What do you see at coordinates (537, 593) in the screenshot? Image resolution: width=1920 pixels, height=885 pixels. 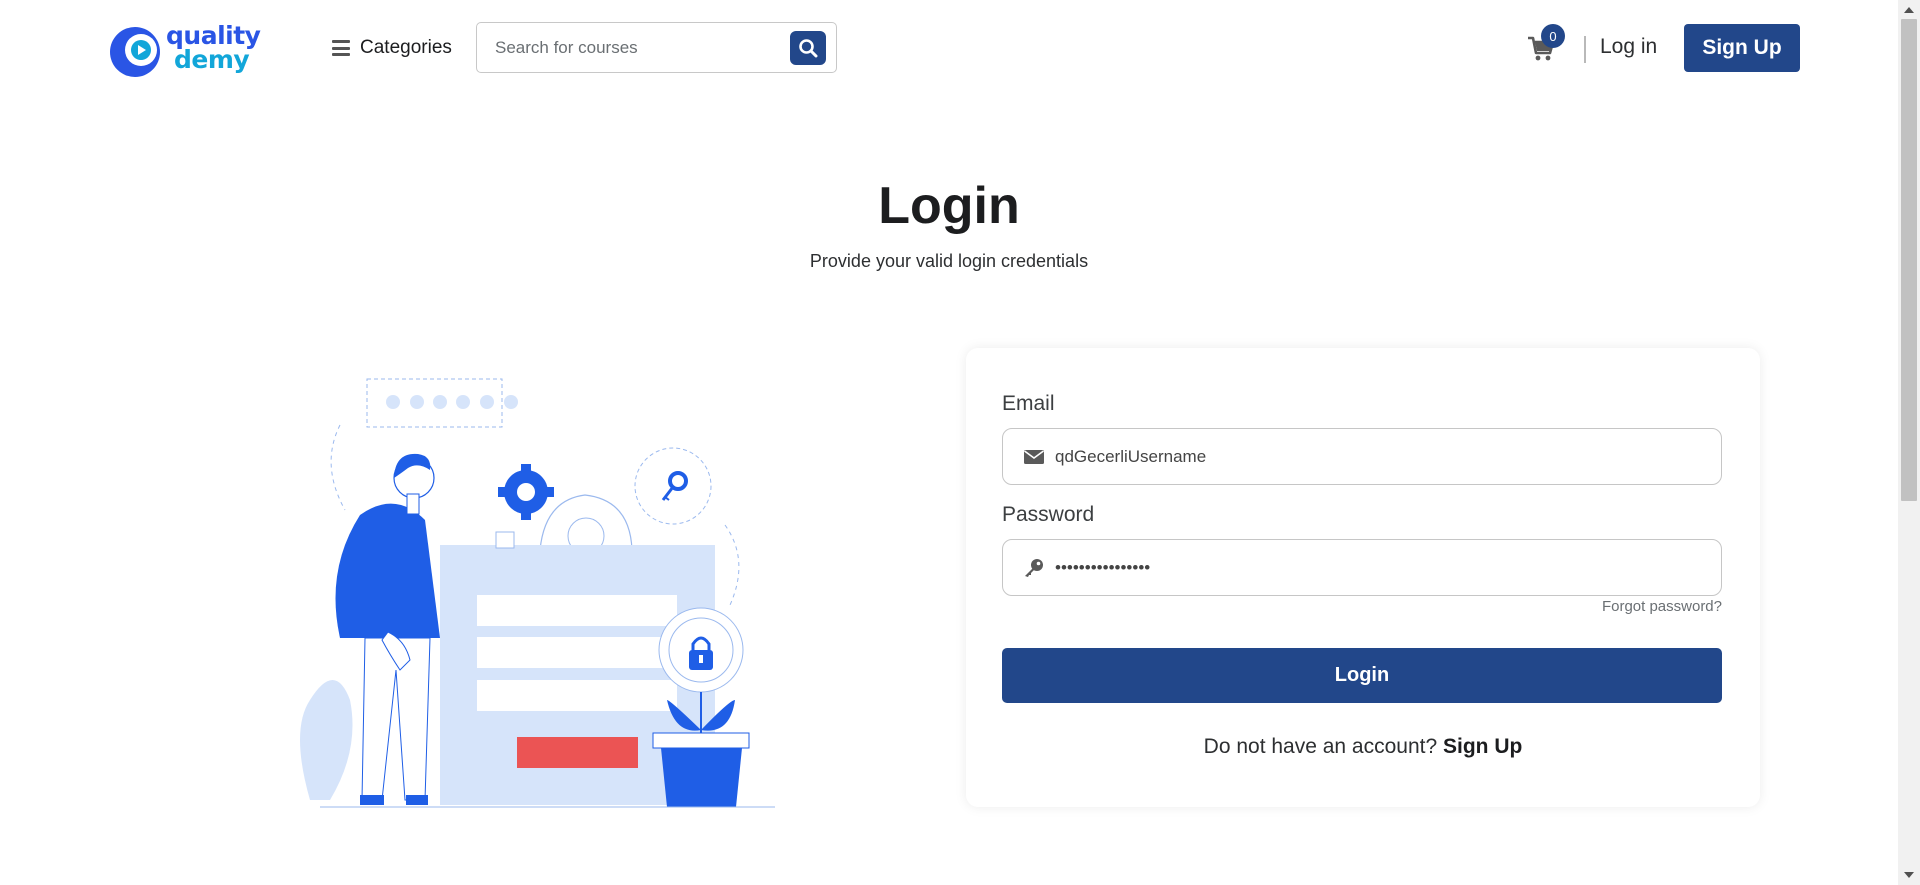 I see `login-illustration` at bounding box center [537, 593].